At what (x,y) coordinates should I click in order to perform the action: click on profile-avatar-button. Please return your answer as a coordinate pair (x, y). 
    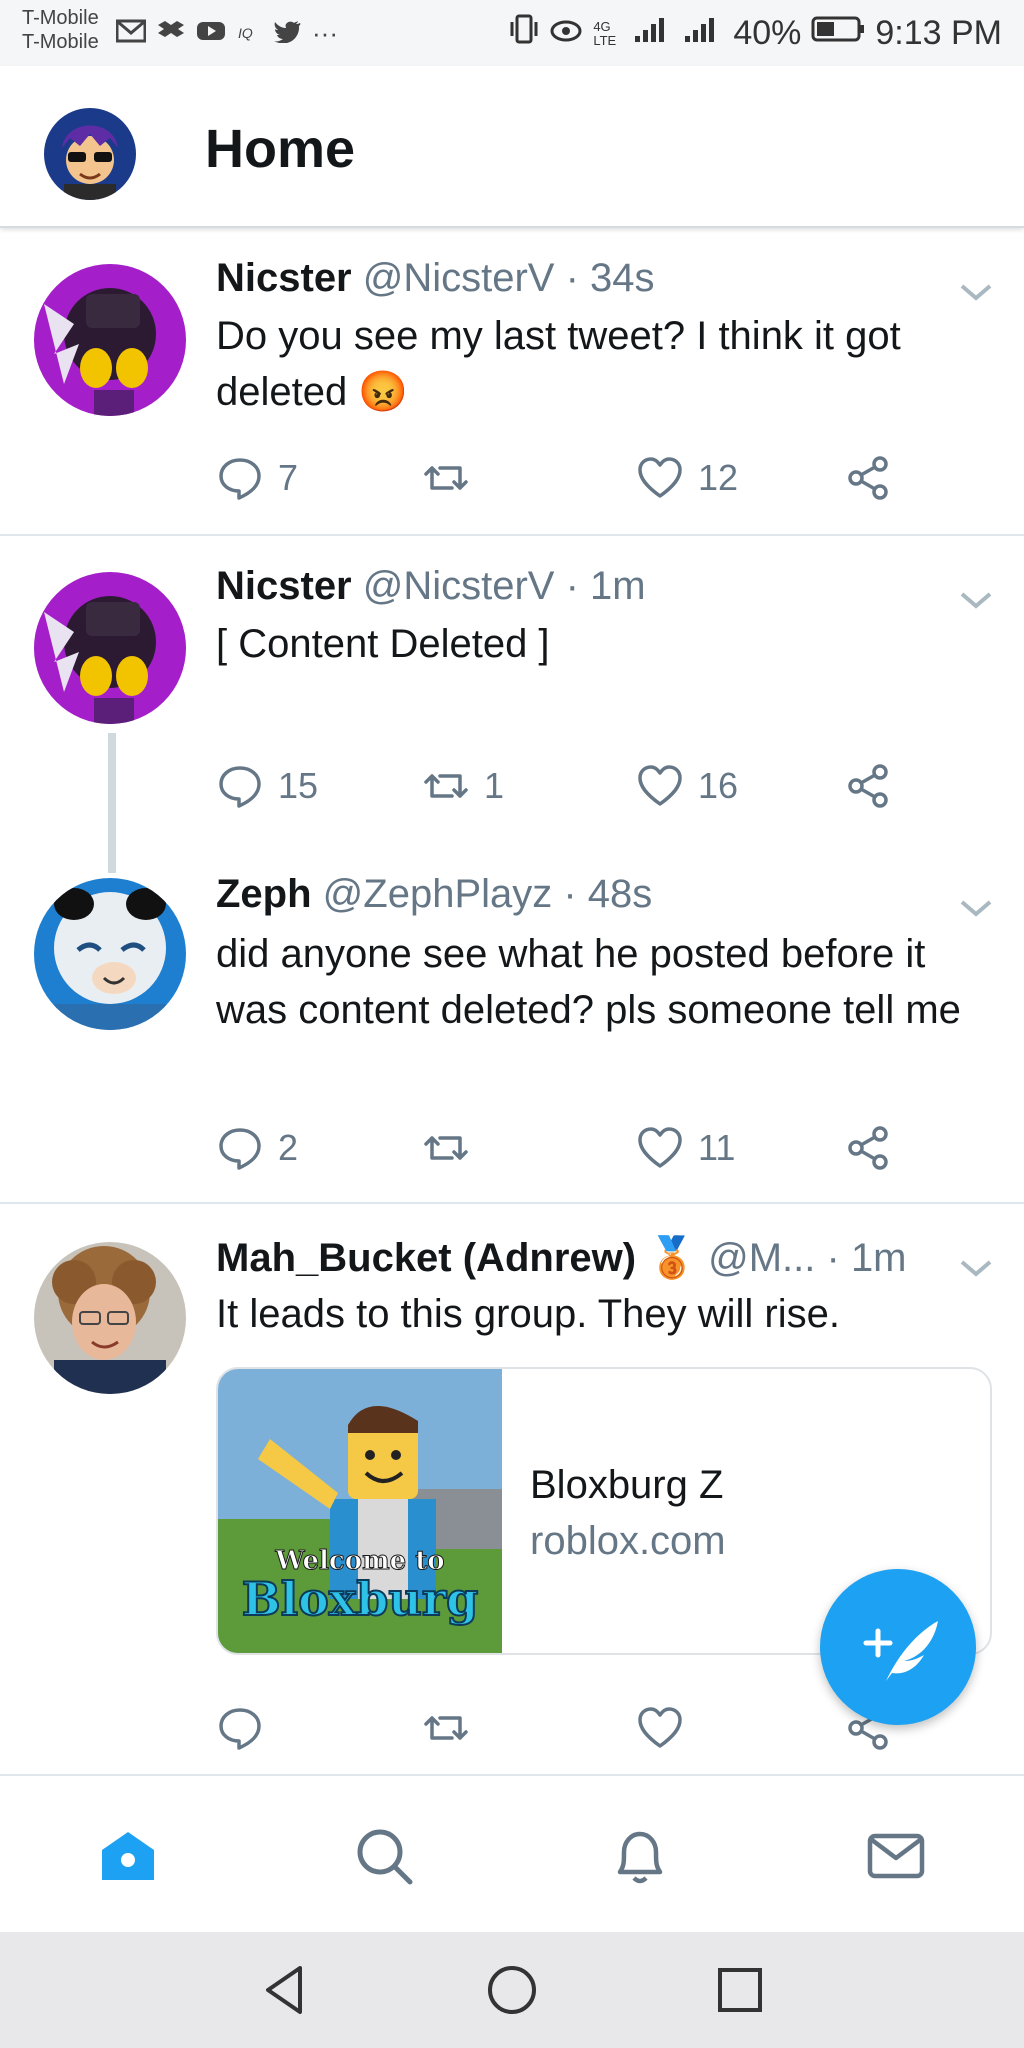
    Looking at the image, I should click on (90, 154).